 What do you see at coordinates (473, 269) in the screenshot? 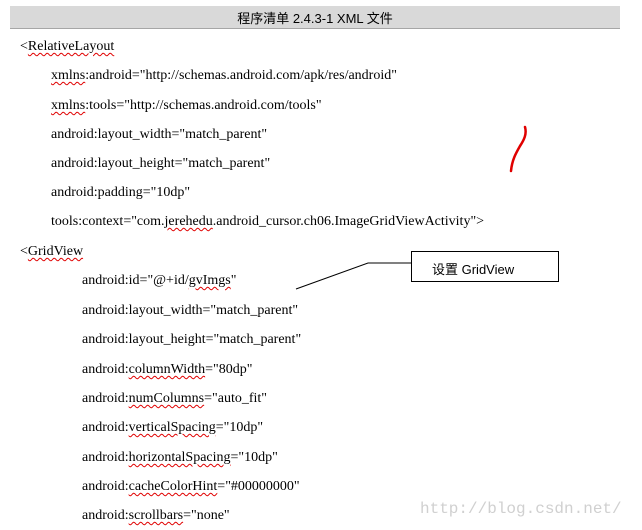
I see `callout-label: 设置 GridView` at bounding box center [473, 269].